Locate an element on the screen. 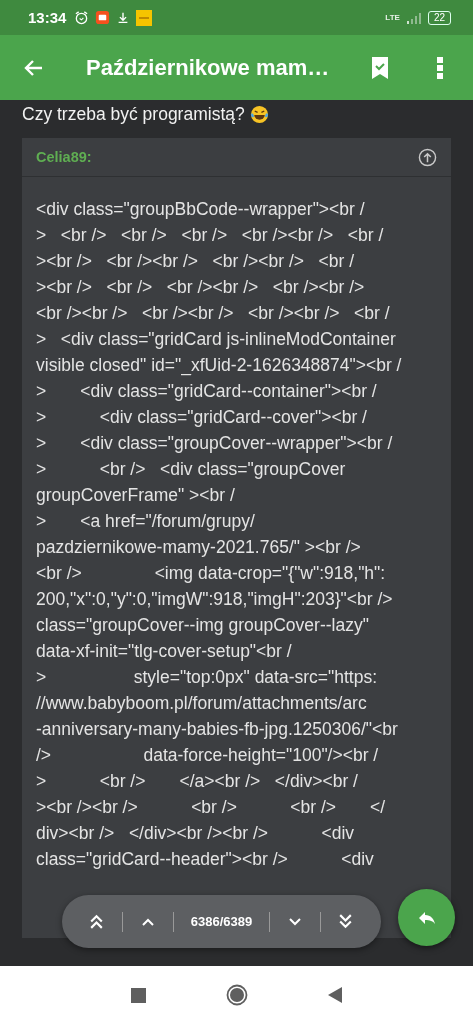 The image size is (473, 1024). code-line: pazdziernikowe-mamy-2021.765/" ><br /> is located at coordinates (199, 547).